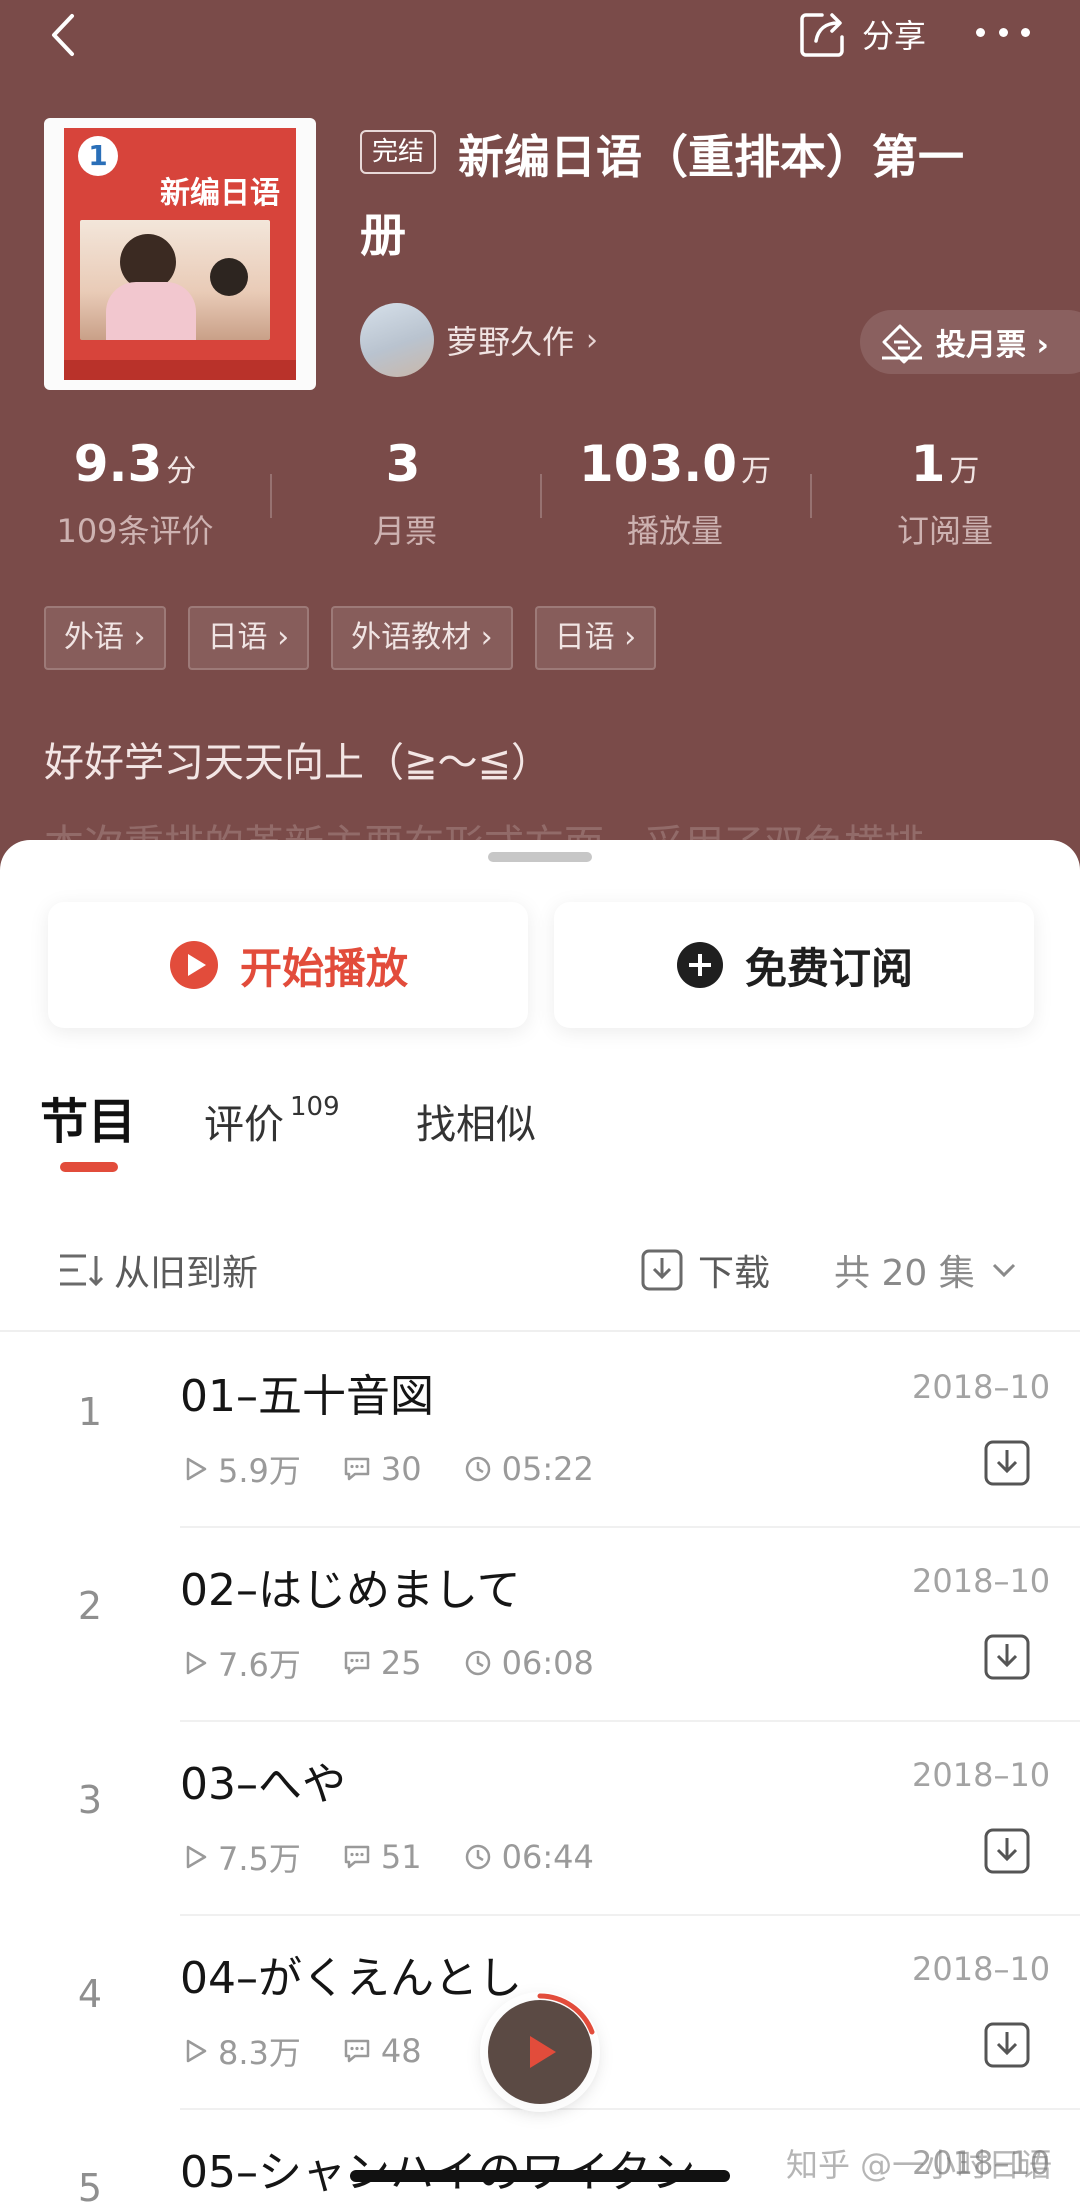  I want to click on episode-index: 4, so click(90, 1994).